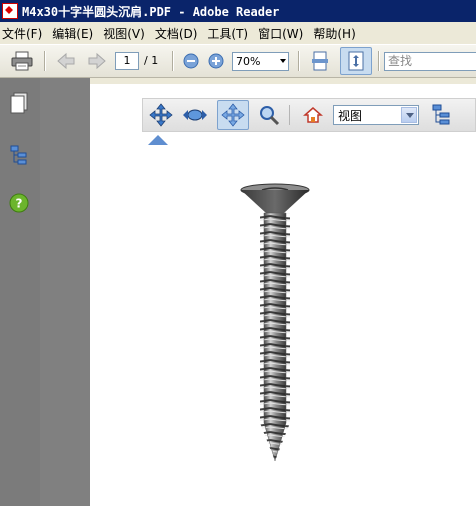 This screenshot has height=506, width=476. What do you see at coordinates (158, 140) in the screenshot?
I see `collapse-toolbar-icon` at bounding box center [158, 140].